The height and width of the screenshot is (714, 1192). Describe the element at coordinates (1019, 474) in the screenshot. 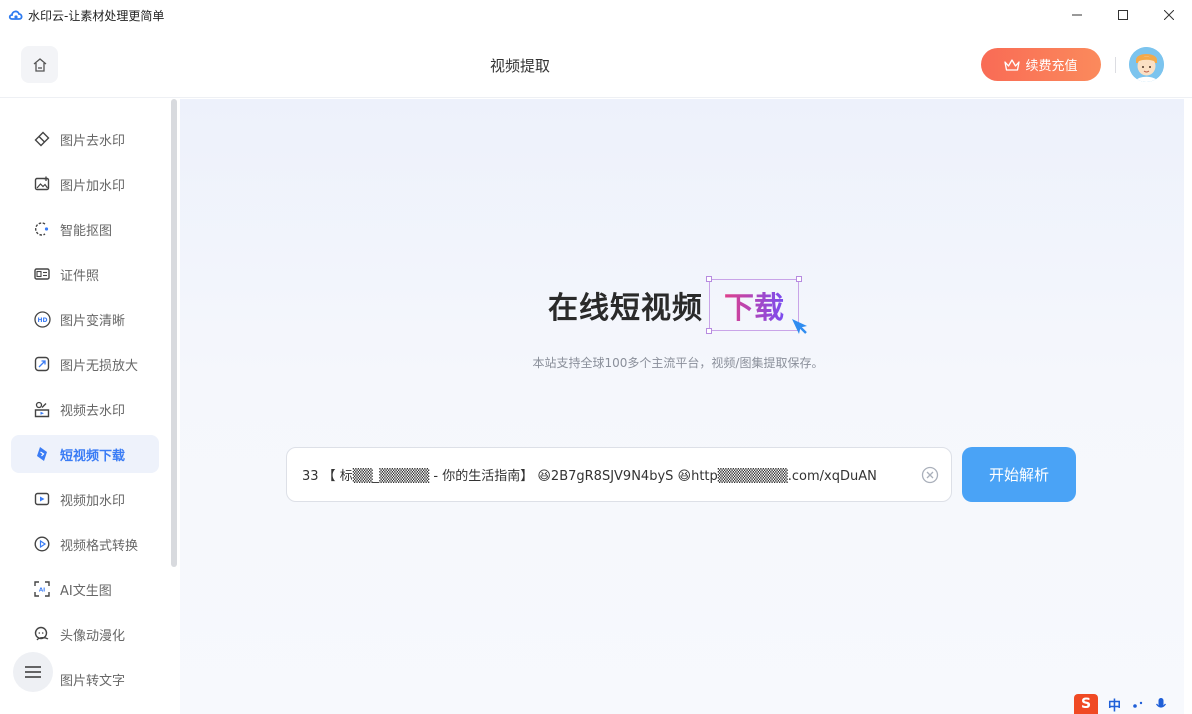

I see `start-parse-button: 开始解析` at that location.